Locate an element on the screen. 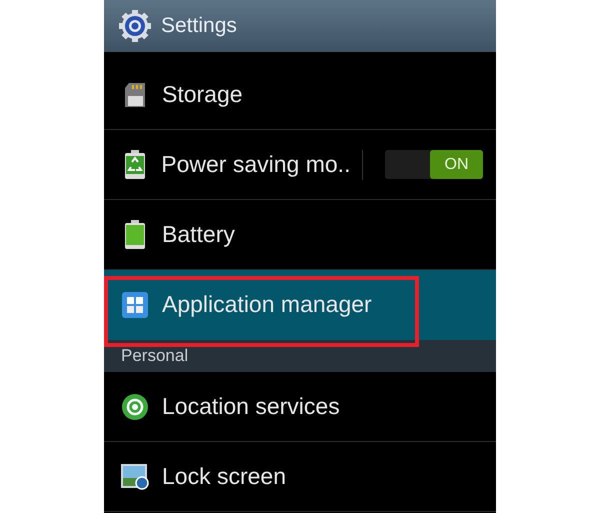  screen-title: Settings is located at coordinates (199, 26).